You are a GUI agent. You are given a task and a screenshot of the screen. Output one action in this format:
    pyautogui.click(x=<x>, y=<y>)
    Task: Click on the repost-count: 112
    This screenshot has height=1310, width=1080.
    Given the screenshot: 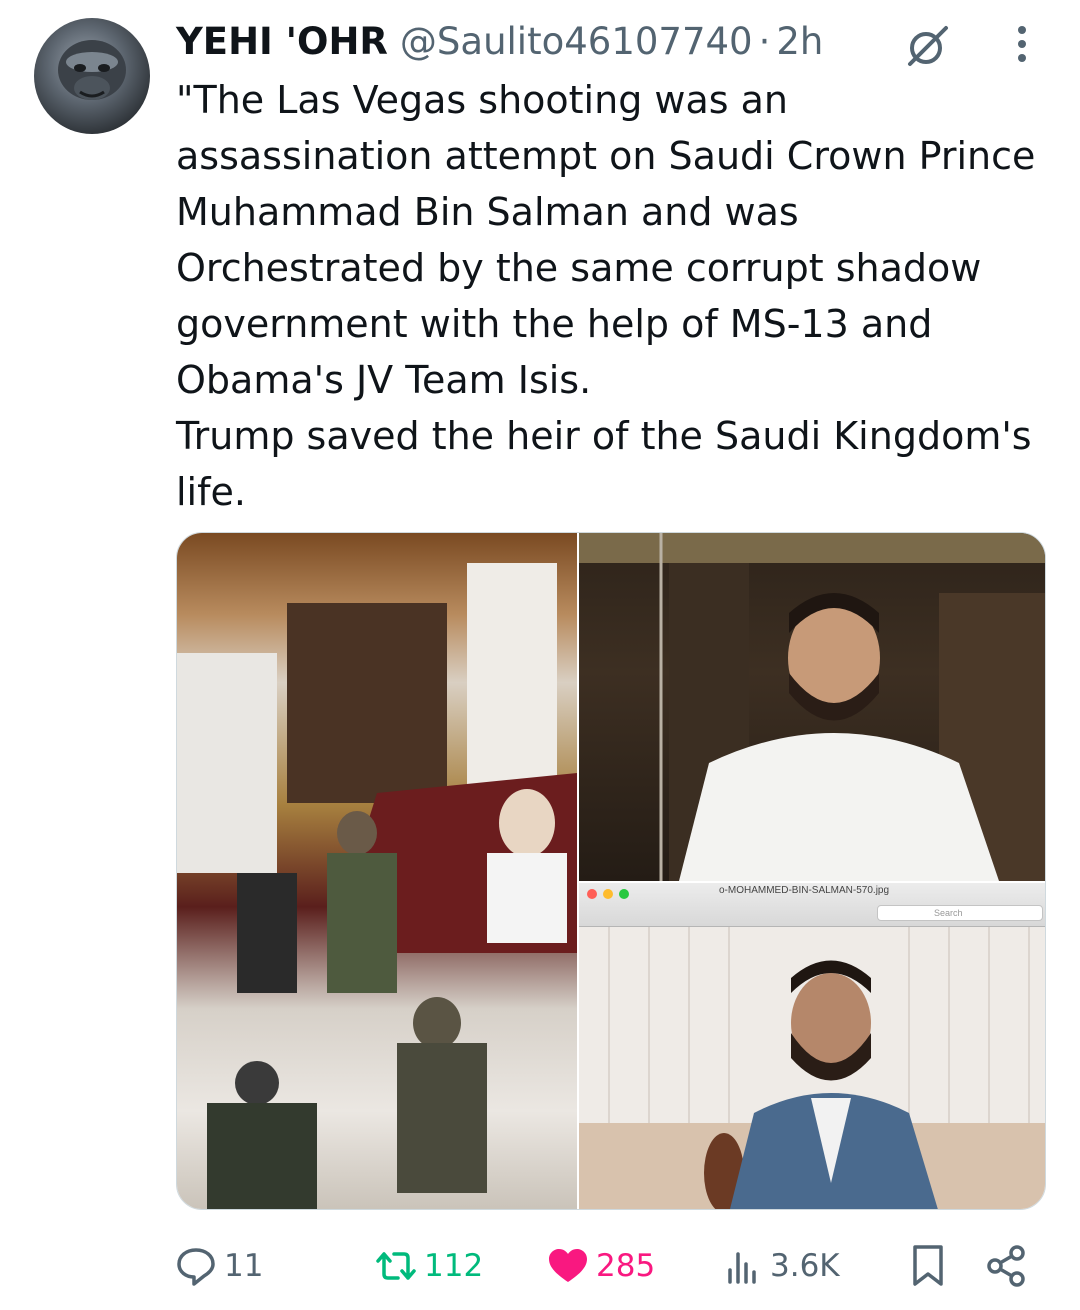 What is the action you would take?
    pyautogui.click(x=454, y=1266)
    